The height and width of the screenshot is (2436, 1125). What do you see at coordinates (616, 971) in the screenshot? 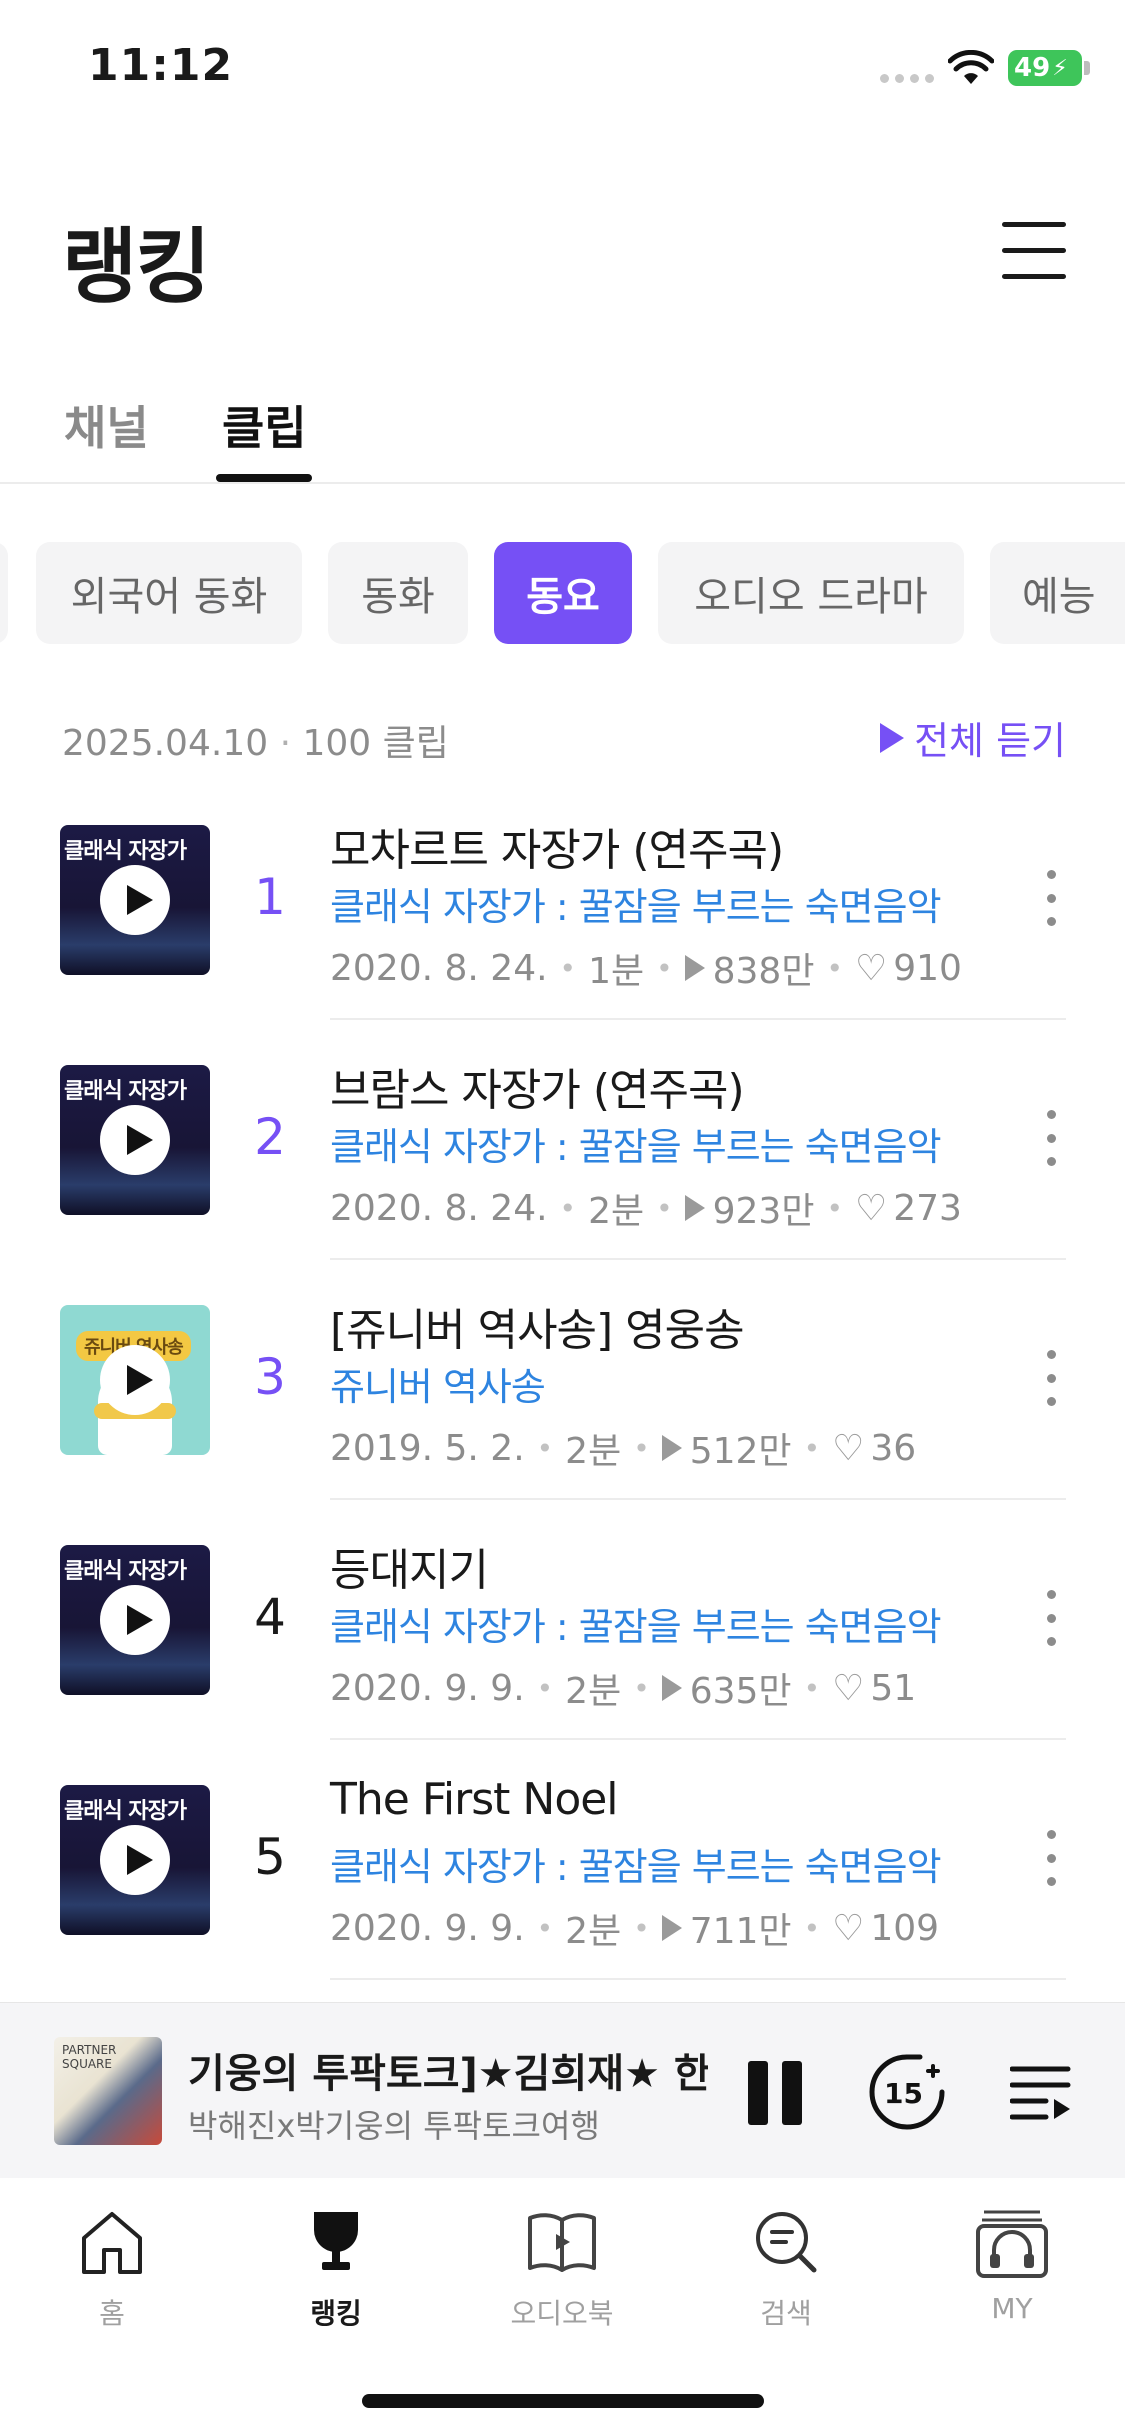
I see `clip-duration: 1분` at bounding box center [616, 971].